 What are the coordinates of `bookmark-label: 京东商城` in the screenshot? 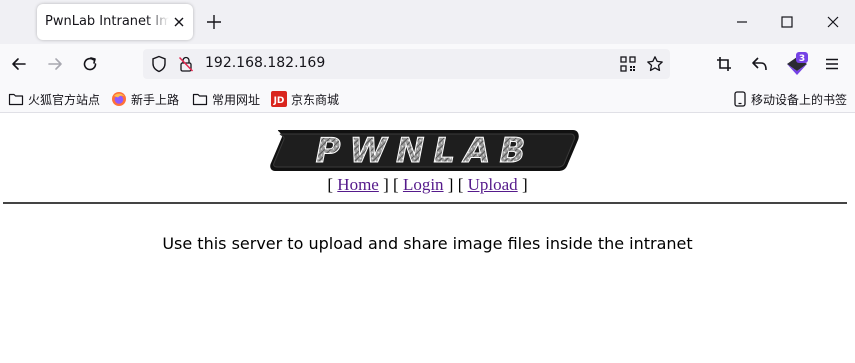 It's located at (315, 99).